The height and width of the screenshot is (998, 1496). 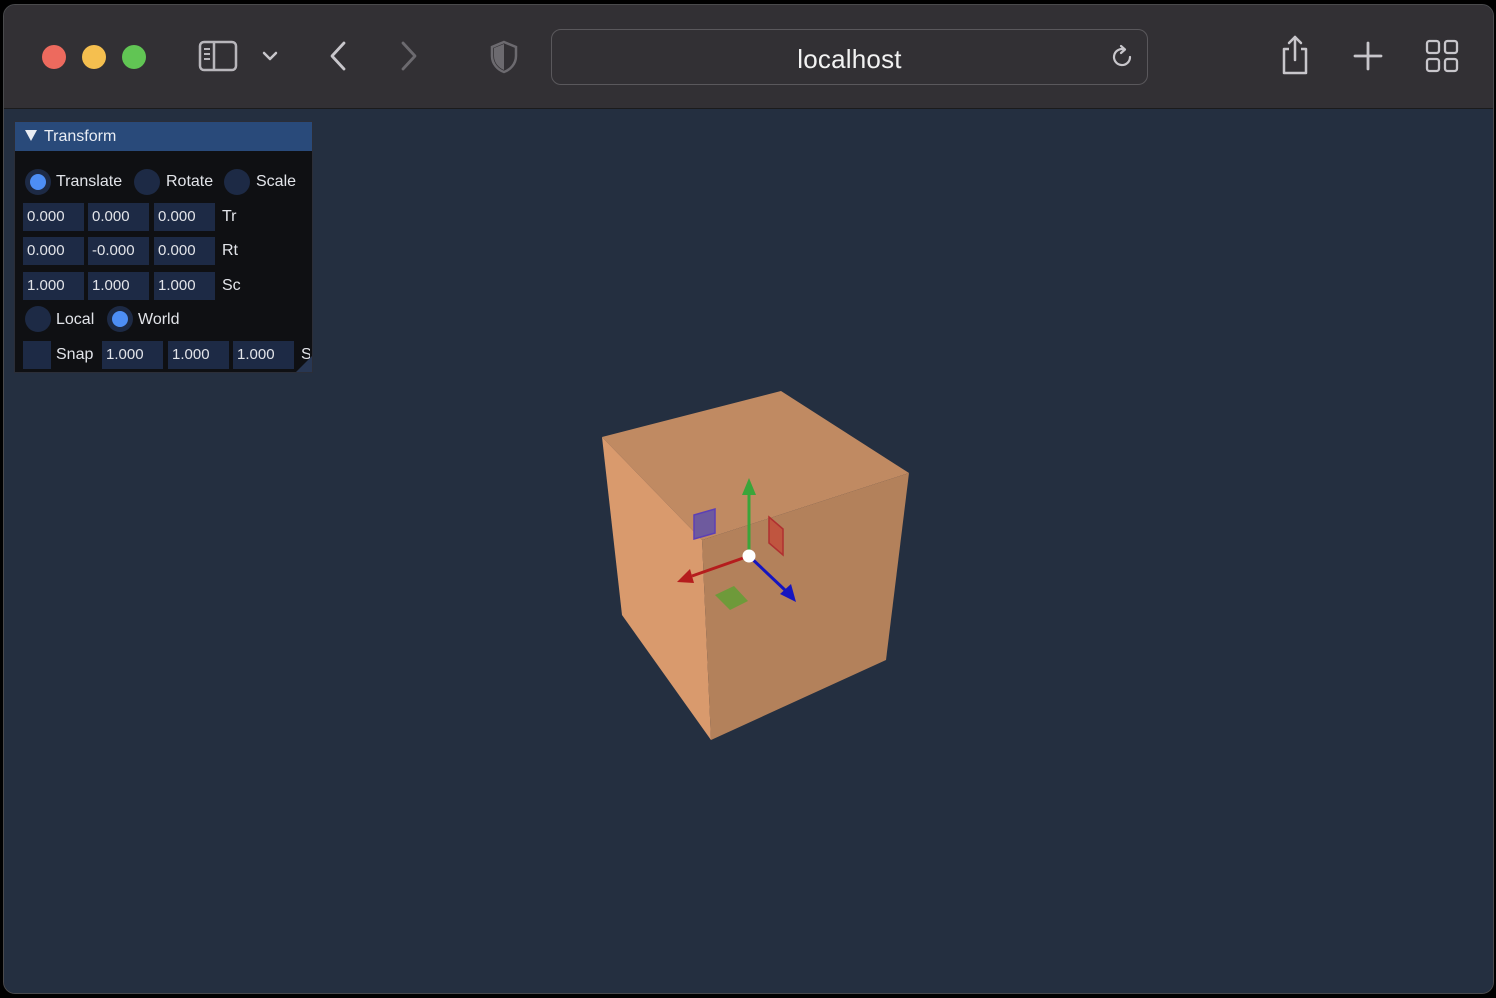 What do you see at coordinates (184, 251) in the screenshot?
I see `rotate-z-input: 0.000` at bounding box center [184, 251].